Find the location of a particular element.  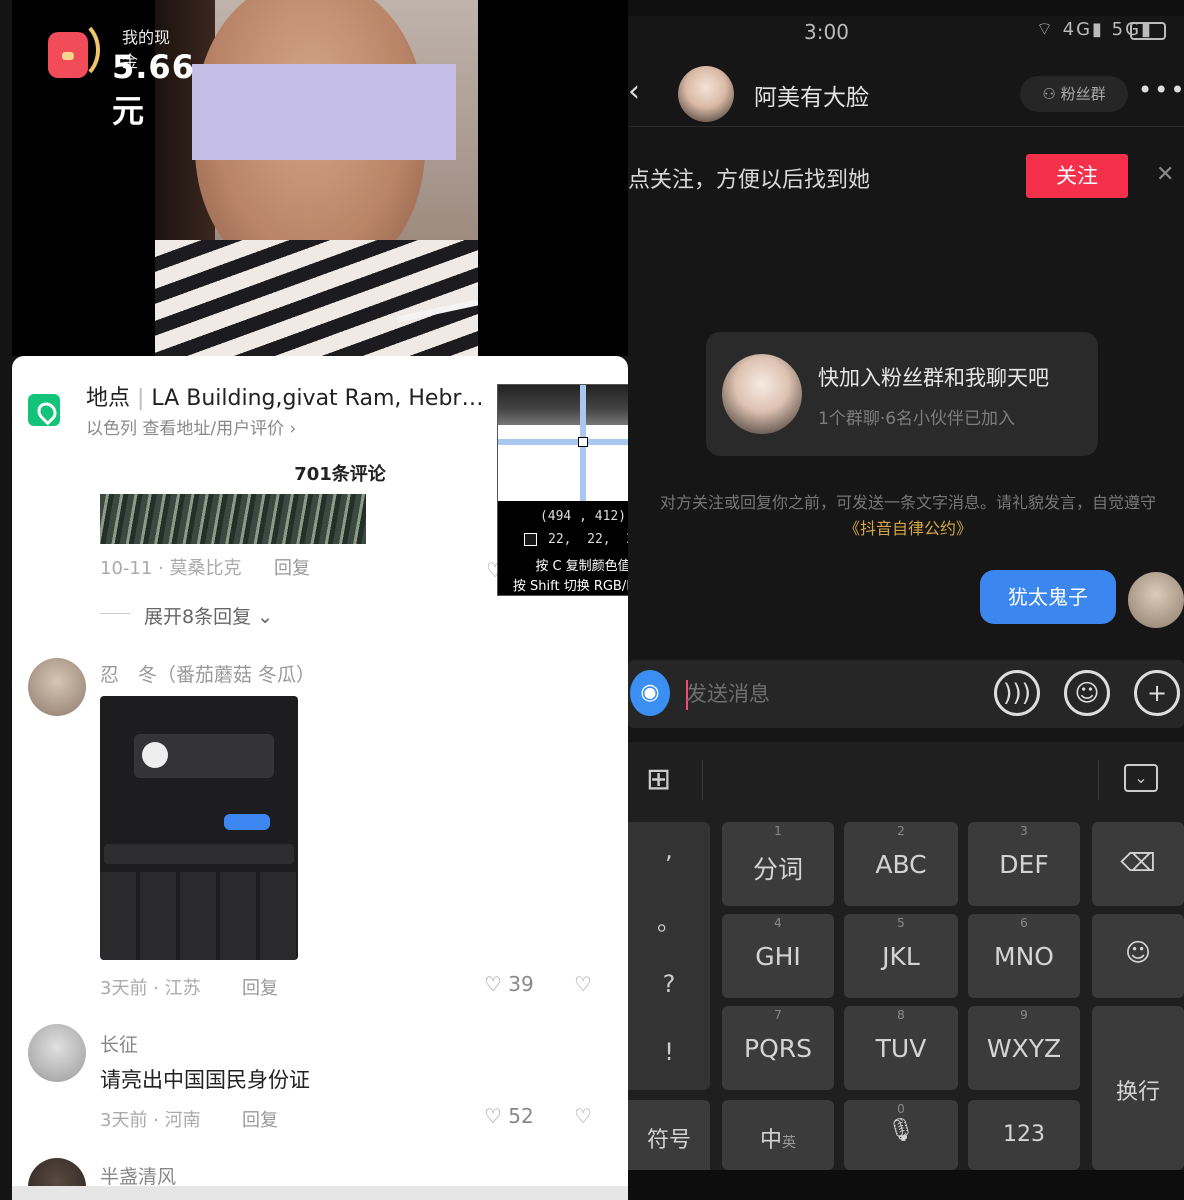

follow-tip: 点关注，方便以后找到她 is located at coordinates (749, 180).